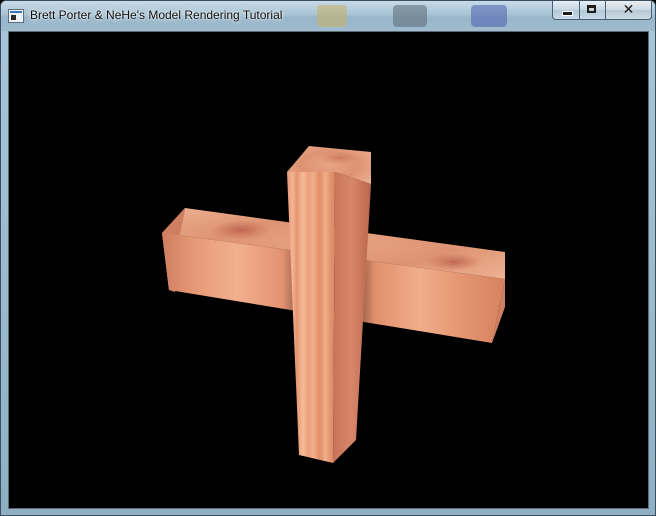 The image size is (656, 516). I want to click on maximize-button, so click(593, 10).